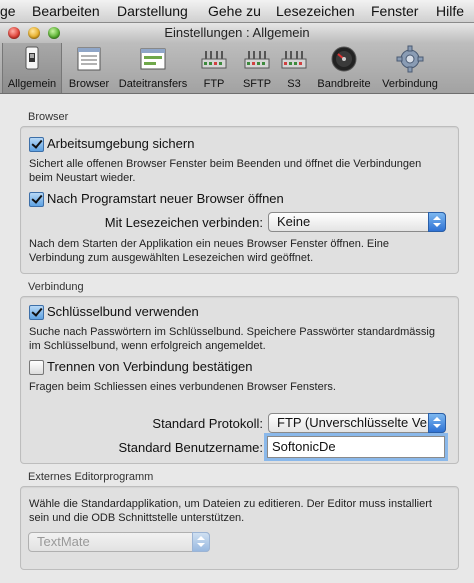 The width and height of the screenshot is (474, 583). What do you see at coordinates (294, 60) in the screenshot?
I see `s3-network-icon` at bounding box center [294, 60].